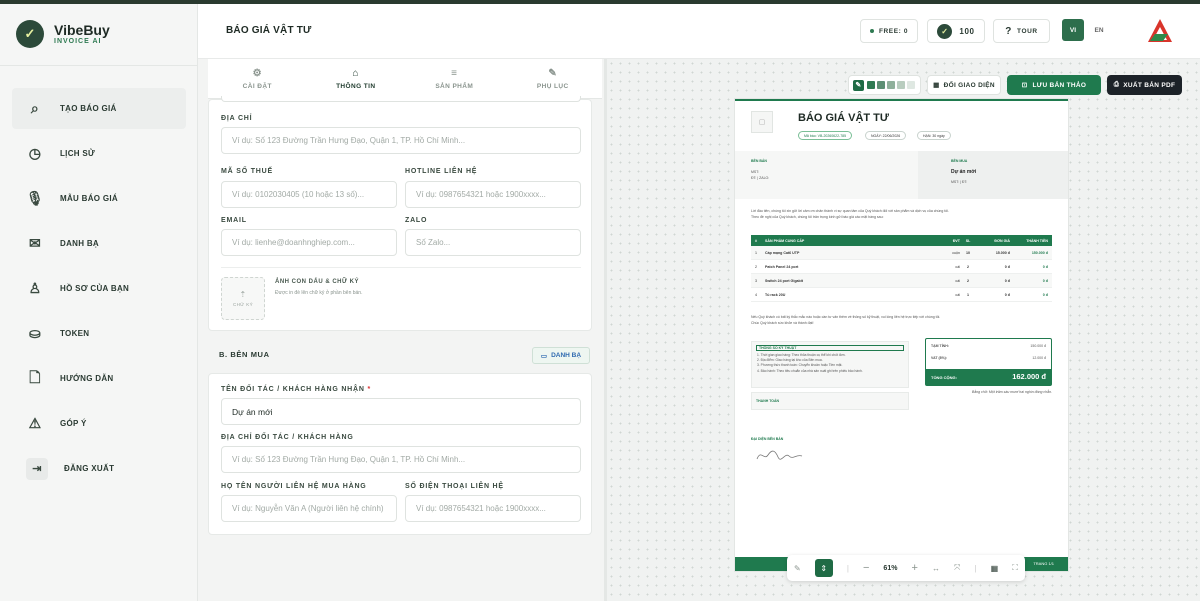 Image resolution: width=1200 pixels, height=601 pixels. I want to click on export-pdf-button: ⎙ XUẤT BẢN PDF, so click(1144, 85).